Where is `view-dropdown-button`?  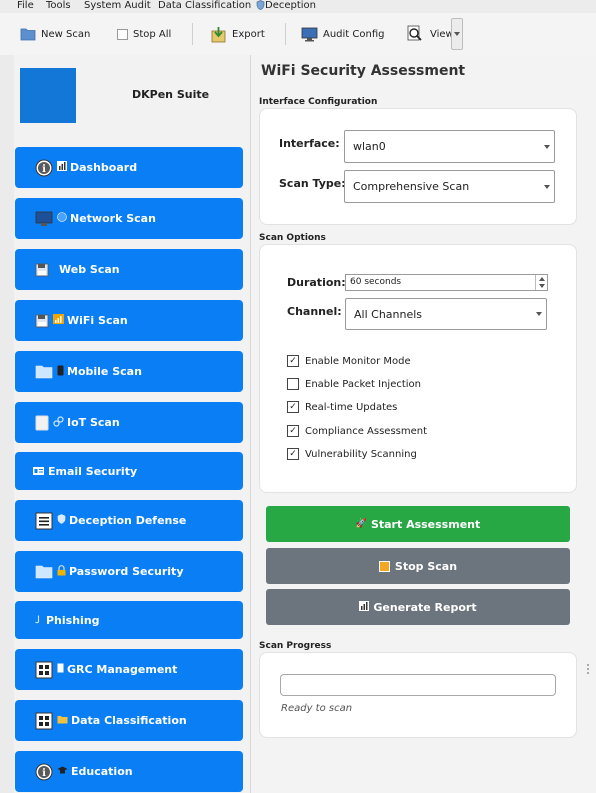 view-dropdown-button is located at coordinates (457, 34).